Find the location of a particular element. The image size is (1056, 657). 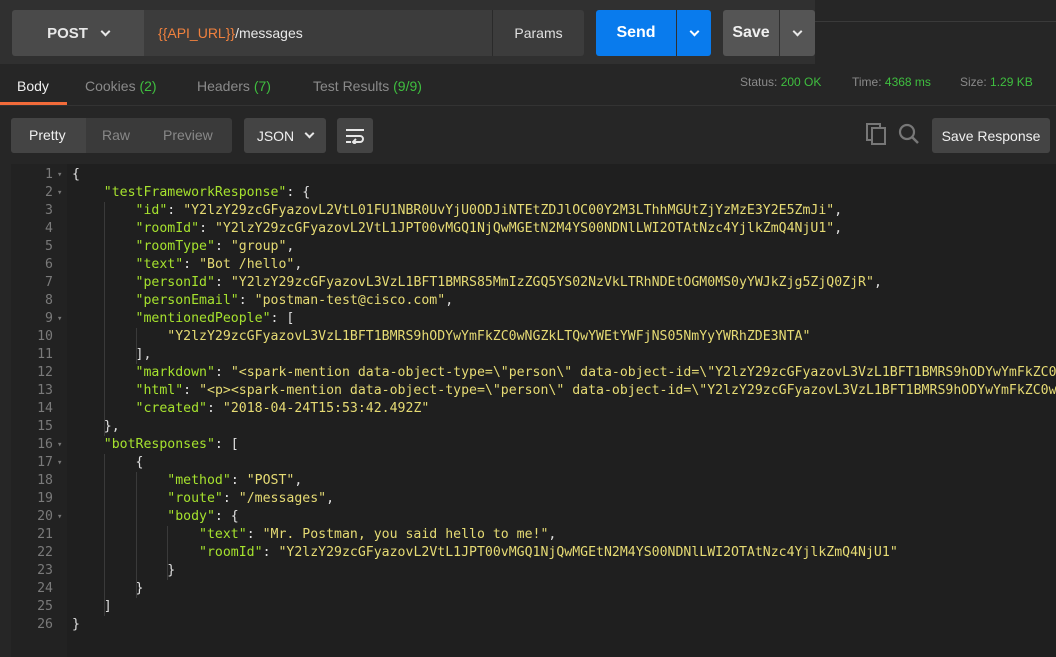

code-text: "created": "2018-04-24T15:53:42.492Z" is located at coordinates (251, 409).